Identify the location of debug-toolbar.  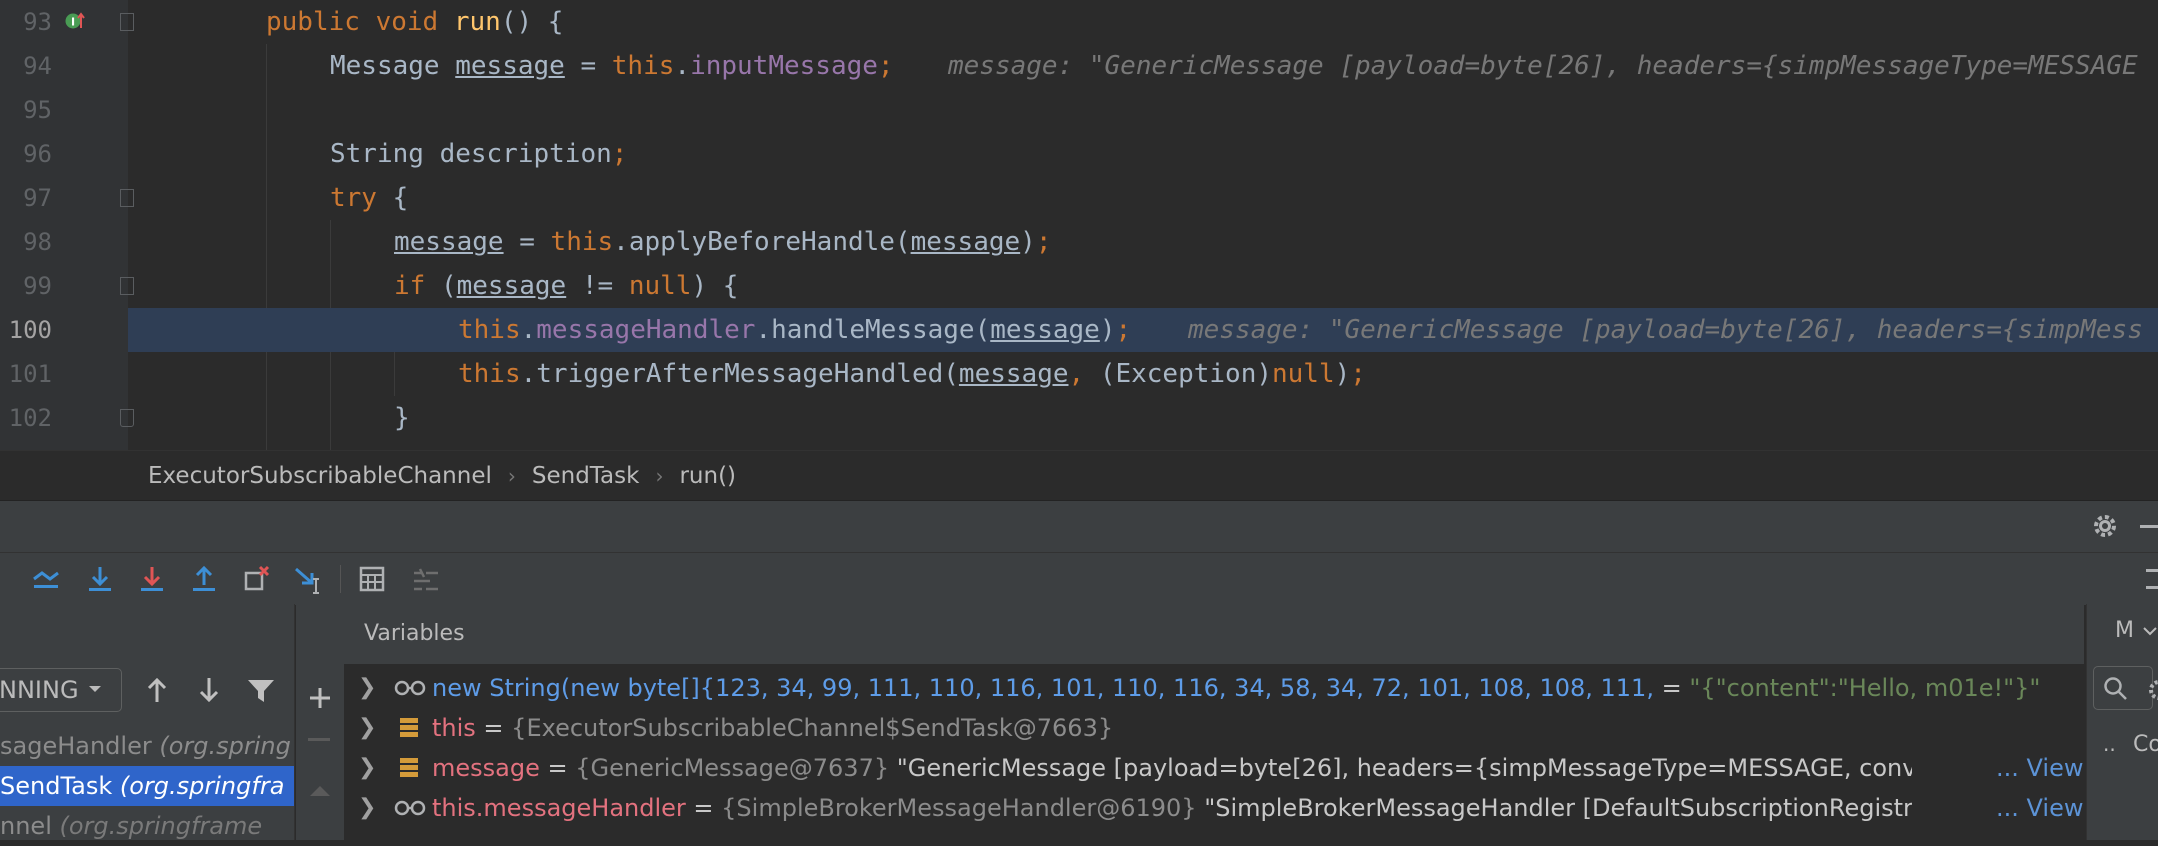
(1079, 579).